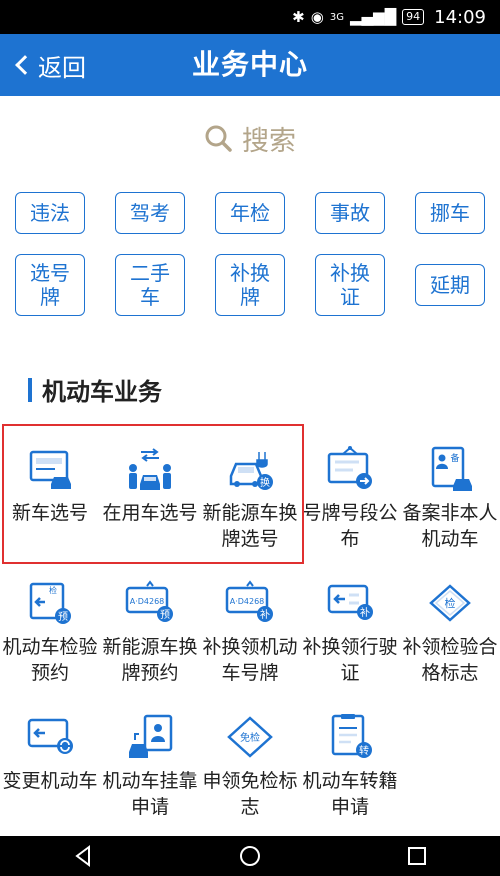 This screenshot has height=876, width=500. What do you see at coordinates (50, 781) in the screenshot?
I see `service-label: 变更机动车` at bounding box center [50, 781].